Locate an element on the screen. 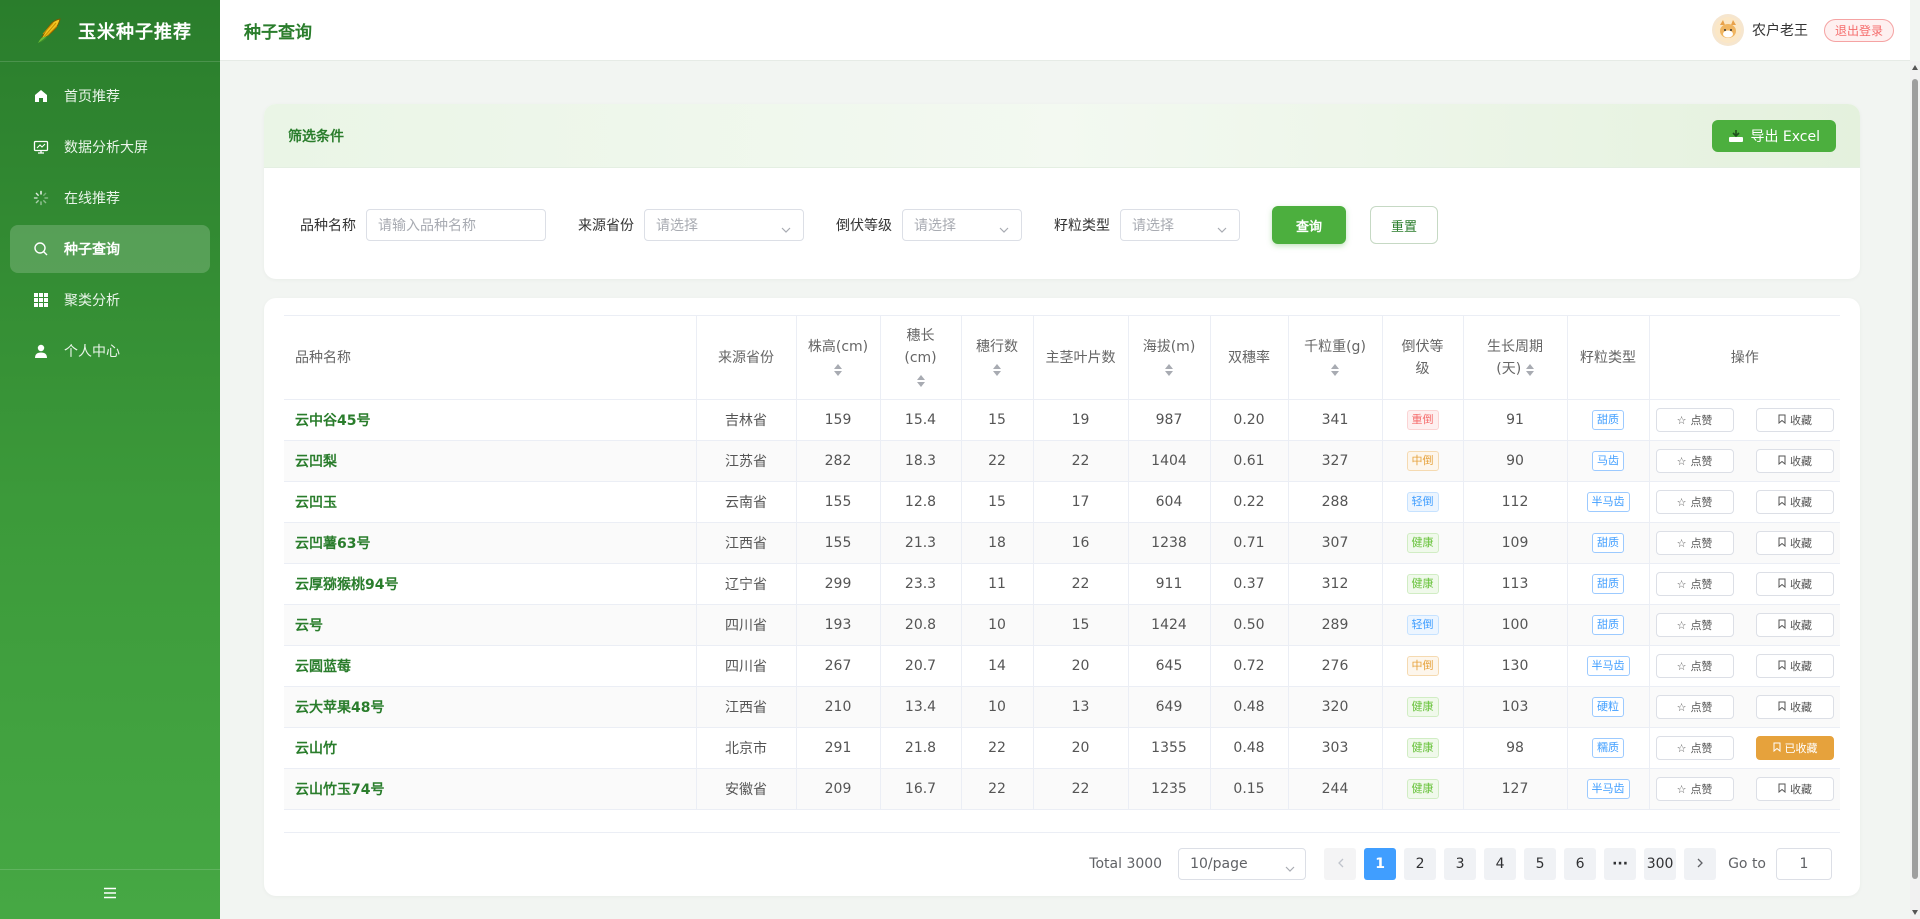 The image size is (1920, 919). province-select: 请选择 is located at coordinates (724, 225).